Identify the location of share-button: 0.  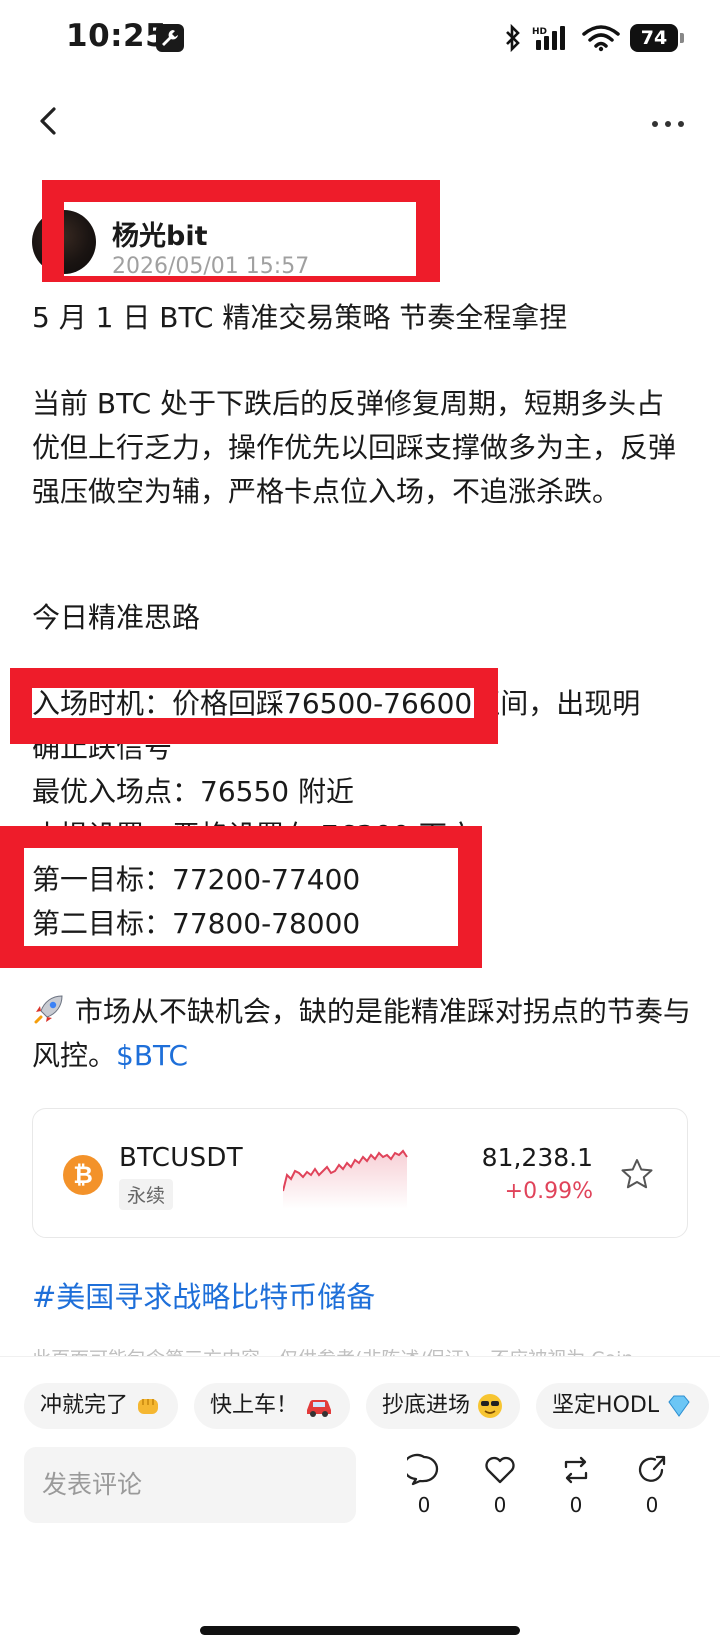
(652, 1485).